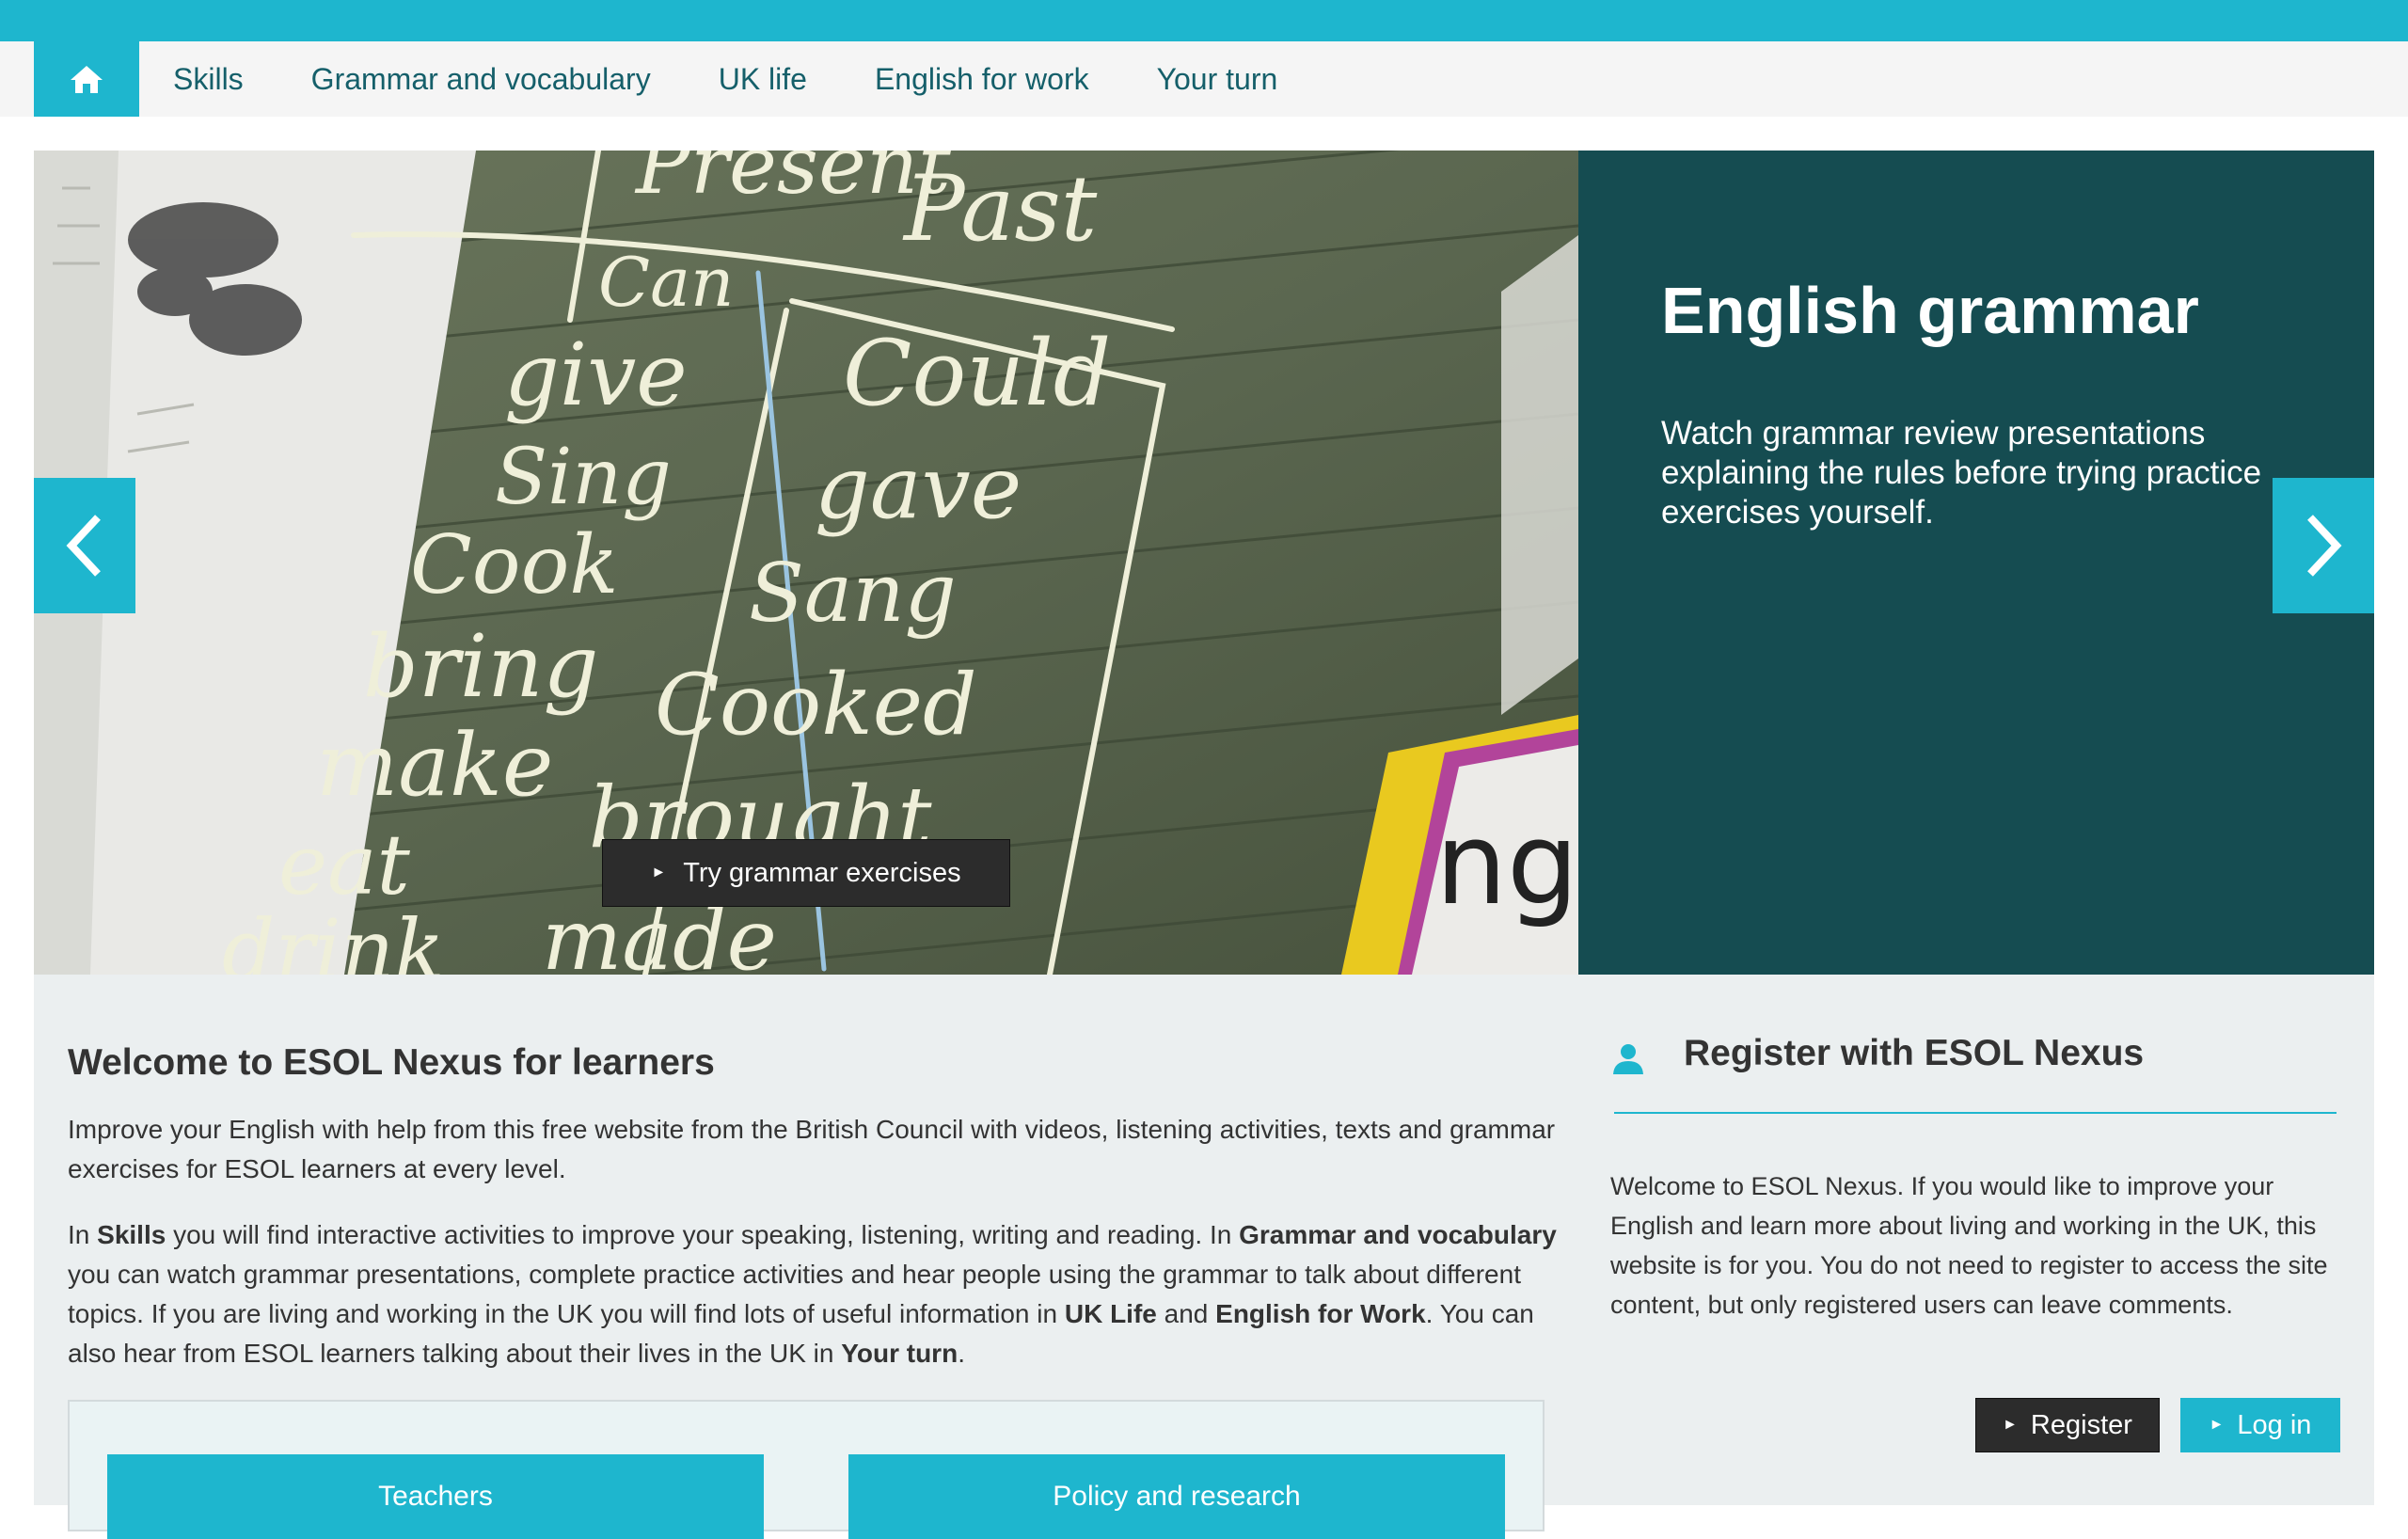 This screenshot has width=2408, height=1539. What do you see at coordinates (334, 938) in the screenshot?
I see `chalk-word: drink` at bounding box center [334, 938].